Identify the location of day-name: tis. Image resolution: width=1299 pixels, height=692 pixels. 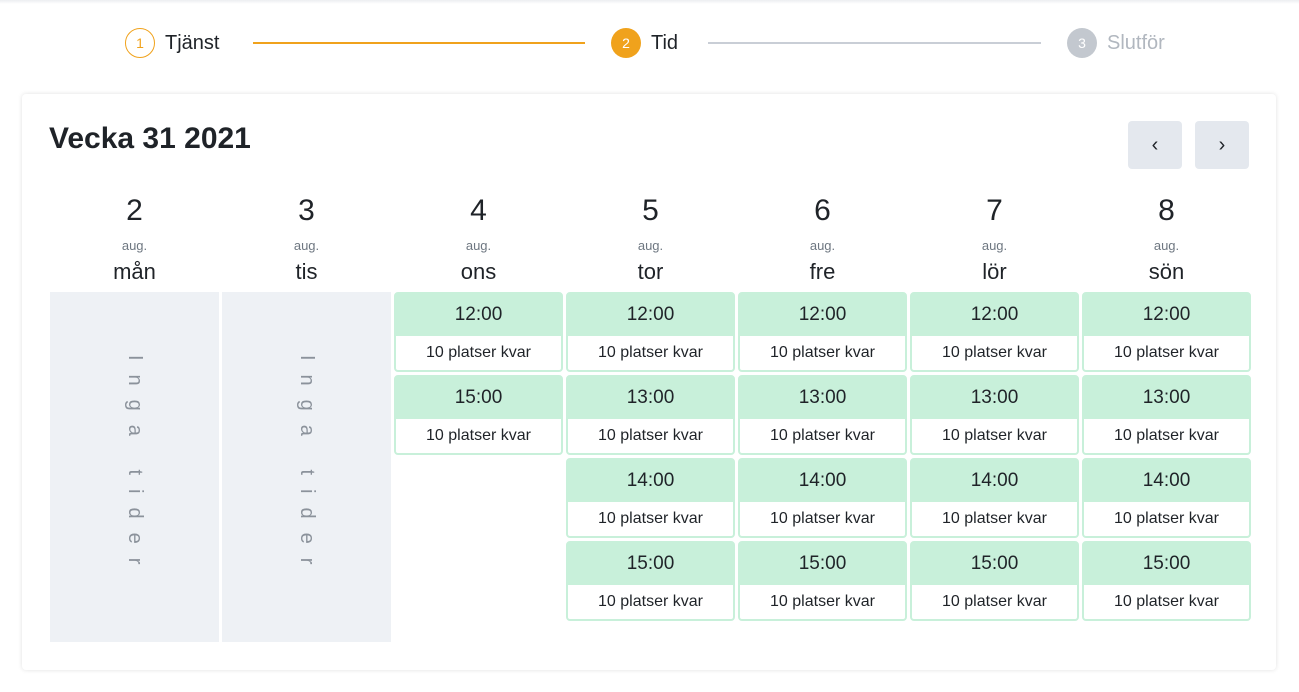
(306, 271).